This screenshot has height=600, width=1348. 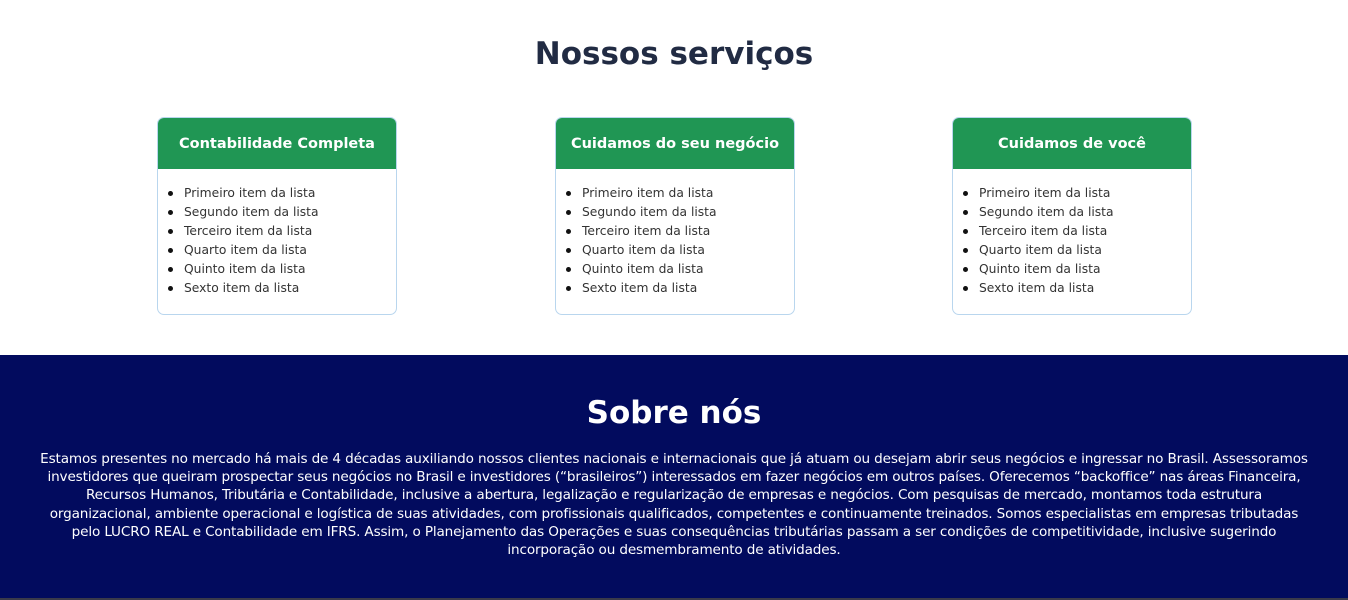 What do you see at coordinates (675, 143) in the screenshot?
I see `card-header: Cuidamos do seu negócio` at bounding box center [675, 143].